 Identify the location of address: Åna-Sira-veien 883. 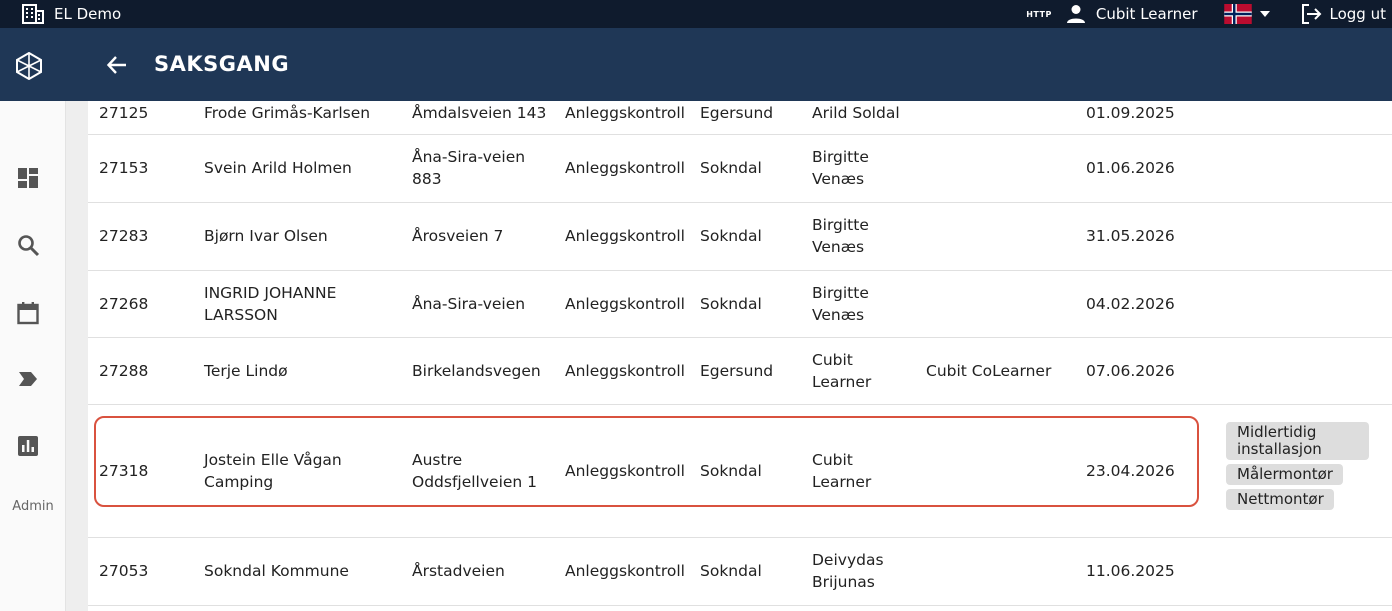
(469, 168).